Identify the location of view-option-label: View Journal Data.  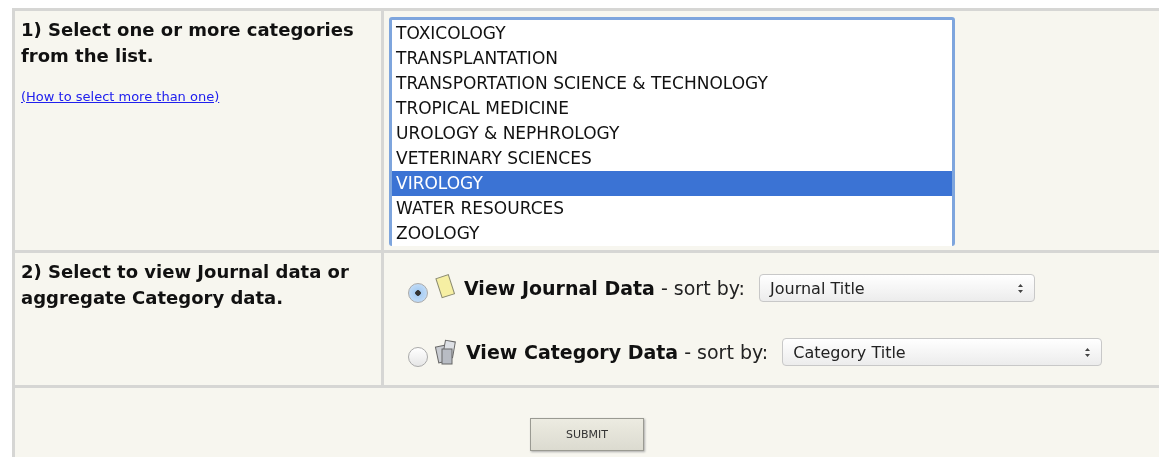
(559, 288).